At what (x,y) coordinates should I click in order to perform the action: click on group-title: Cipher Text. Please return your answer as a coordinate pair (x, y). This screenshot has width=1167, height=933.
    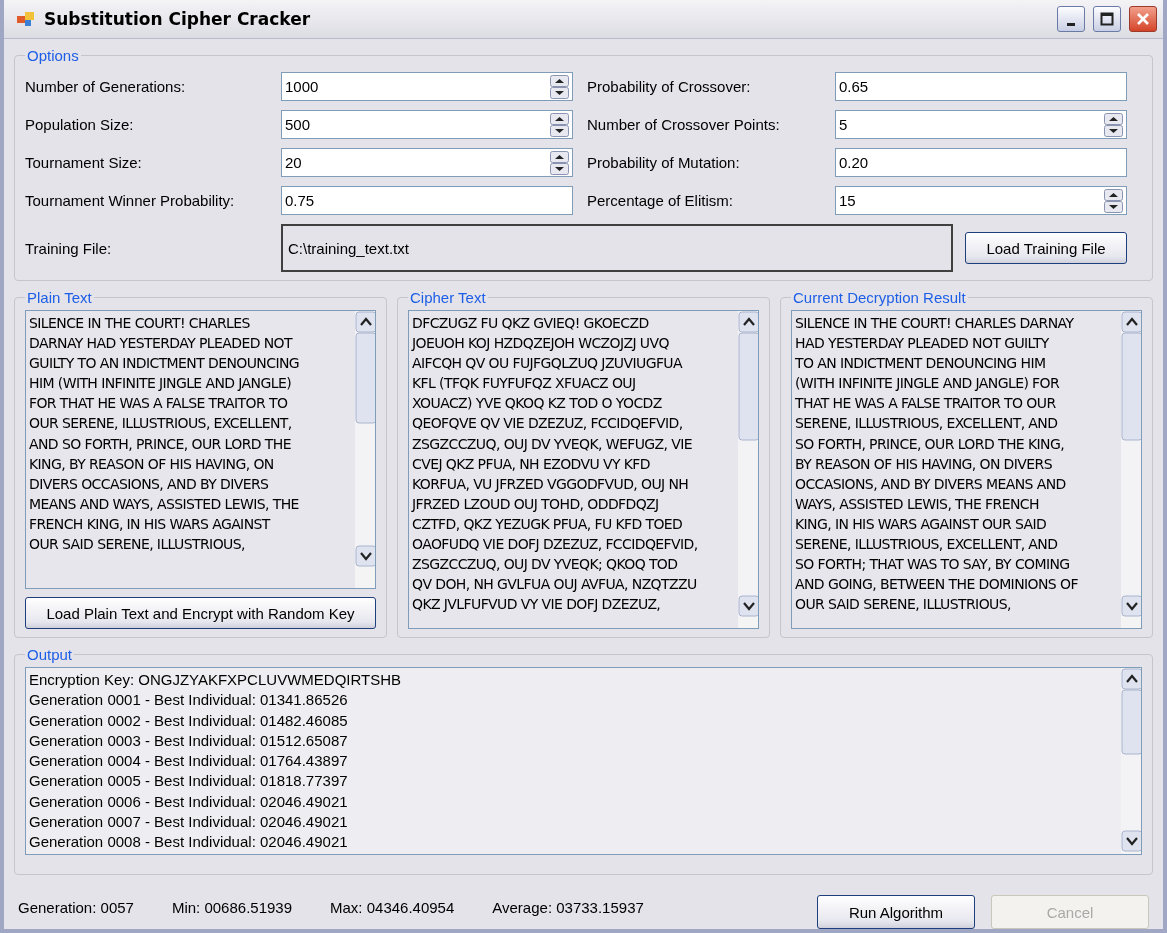
    Looking at the image, I should click on (448, 297).